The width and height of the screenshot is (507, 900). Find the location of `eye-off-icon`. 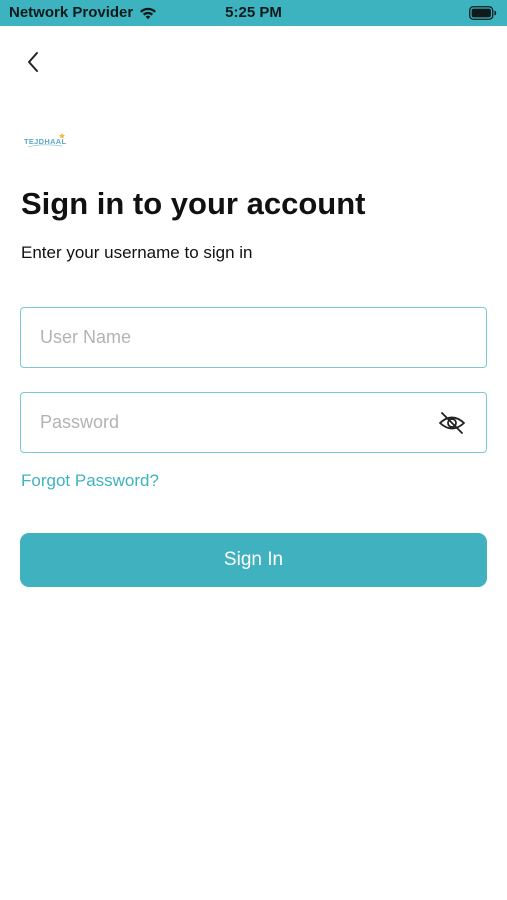

eye-off-icon is located at coordinates (452, 423).